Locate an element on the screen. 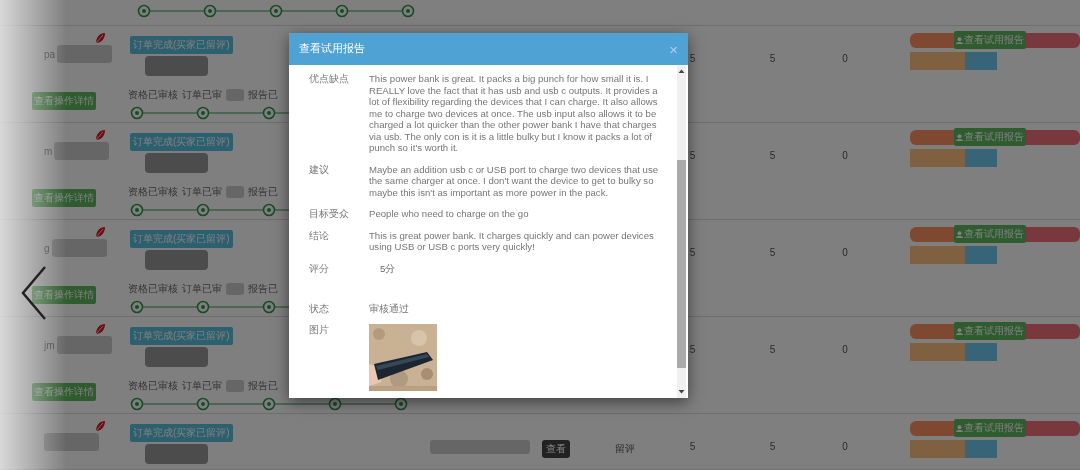 Image resolution: width=1080 pixels, height=470 pixels. field-label: 目标受众 is located at coordinates (329, 214).